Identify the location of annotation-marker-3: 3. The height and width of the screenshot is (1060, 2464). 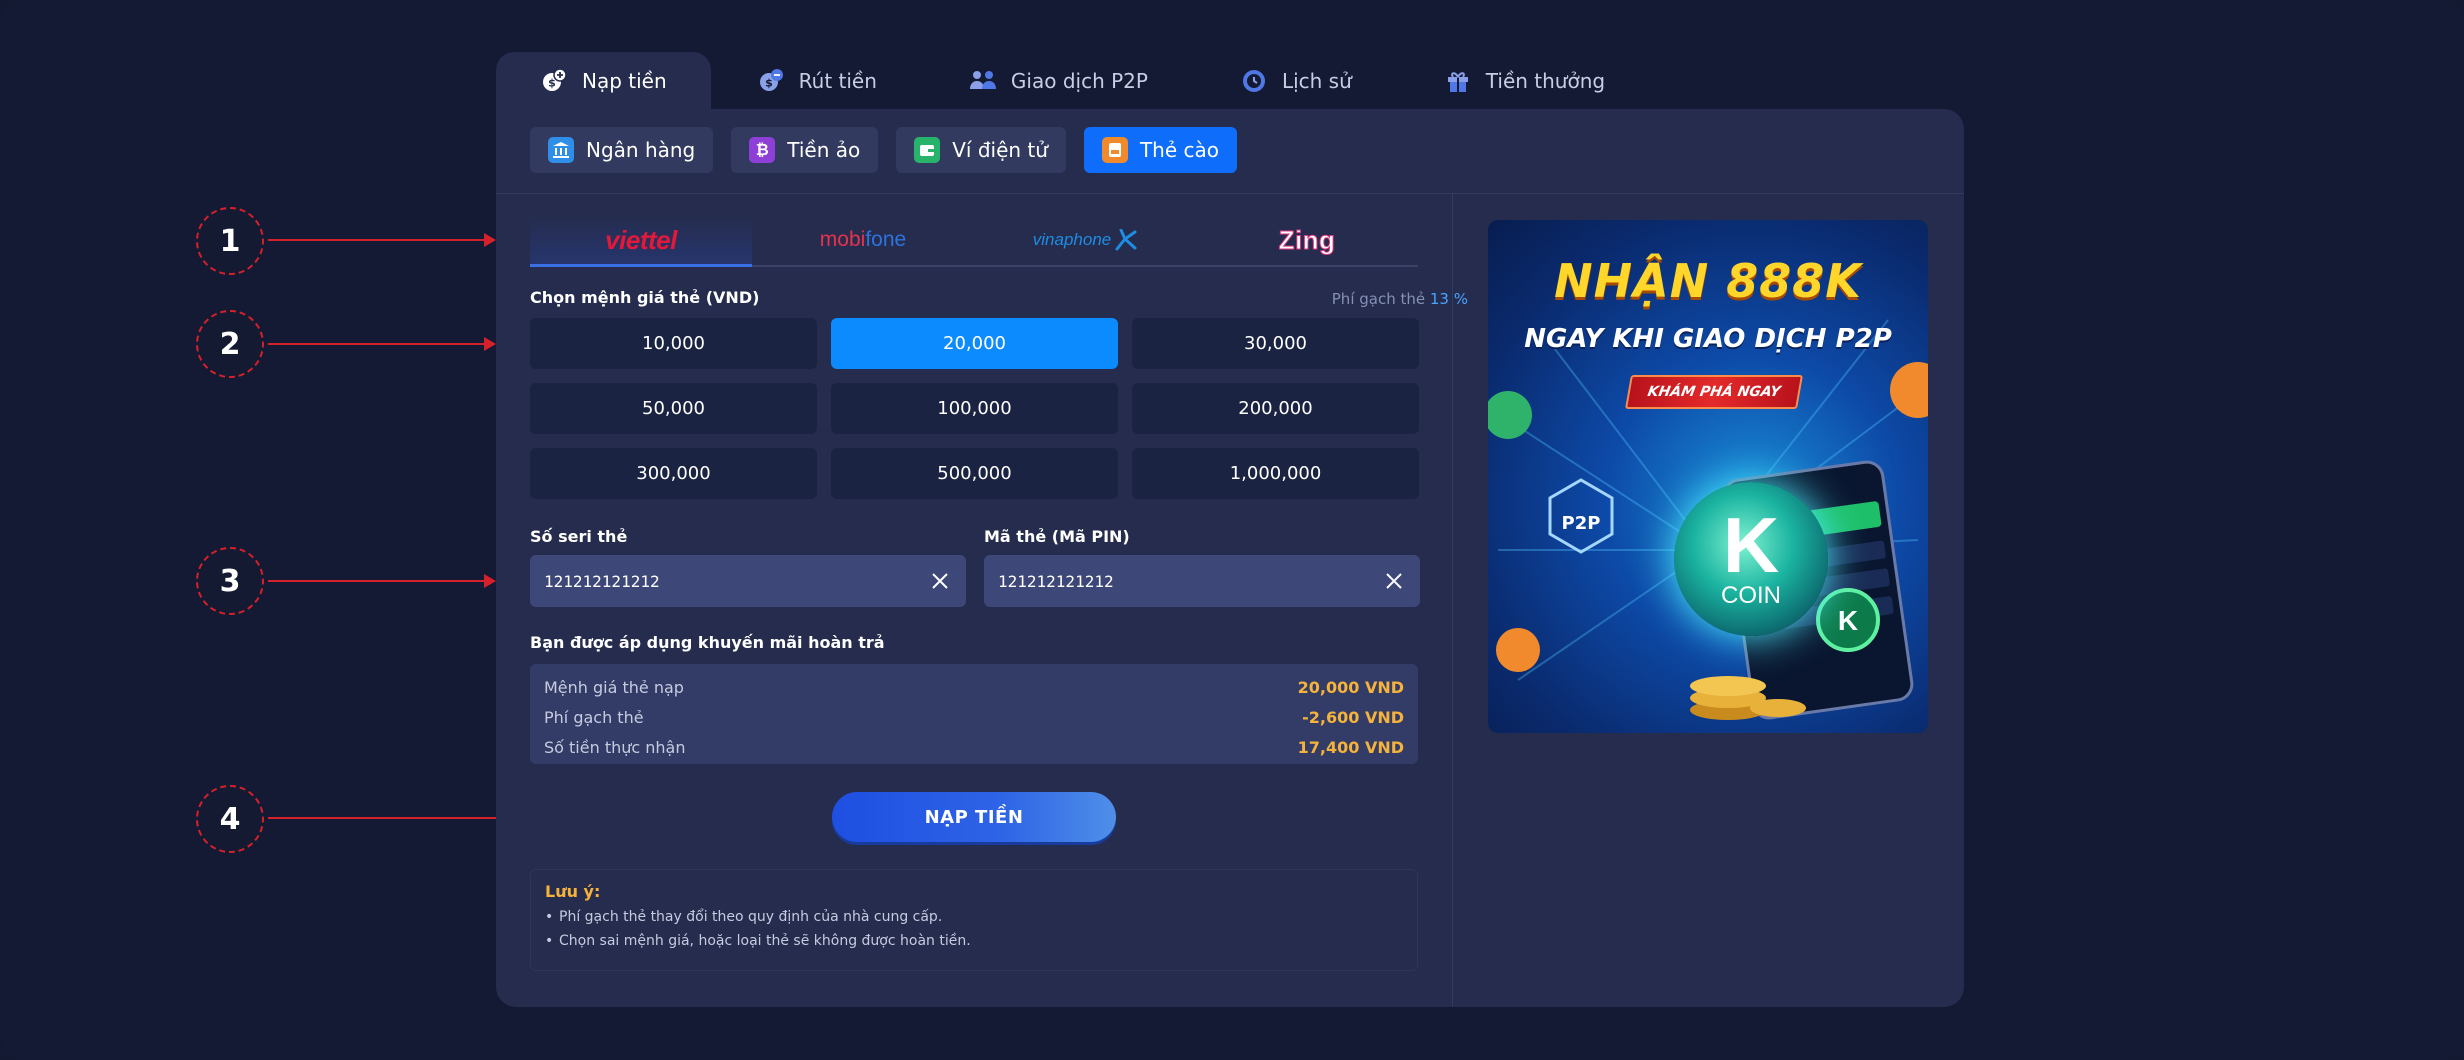
(230, 581).